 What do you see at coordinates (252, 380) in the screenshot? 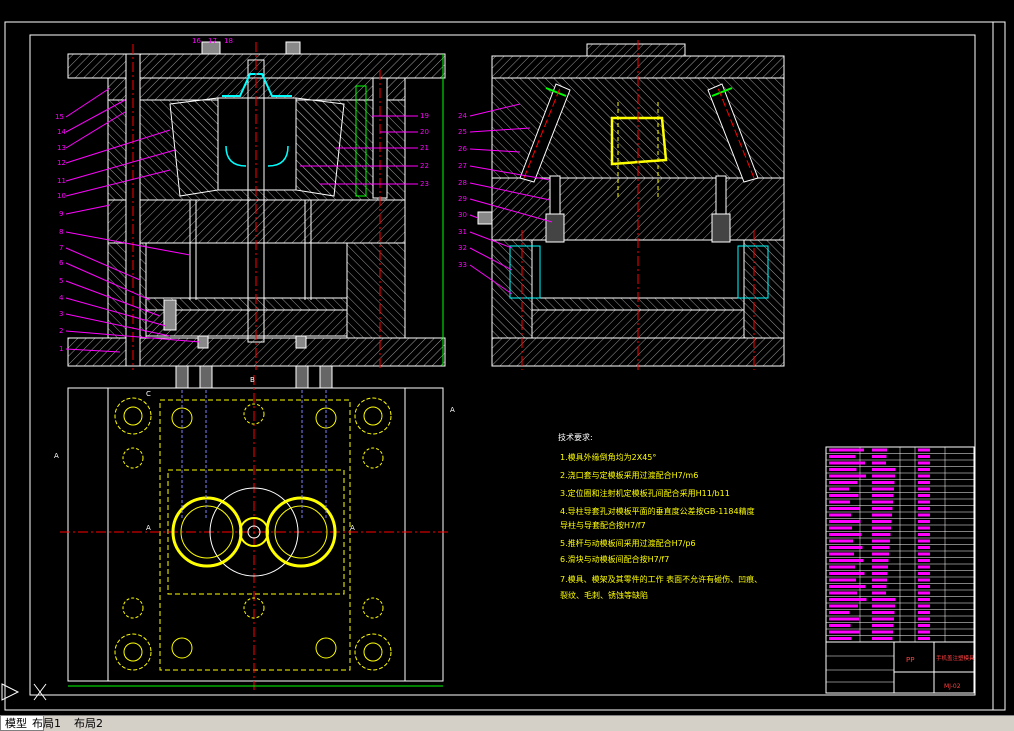
I see `section-mark-b-top: B` at bounding box center [252, 380].